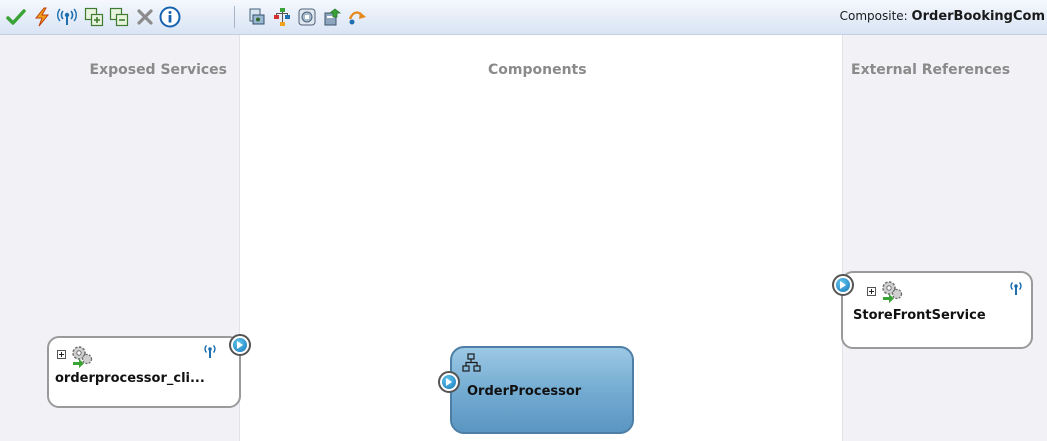  Describe the element at coordinates (523, 17) in the screenshot. I see `toolbar: Composite: OrderBookingCom` at that location.